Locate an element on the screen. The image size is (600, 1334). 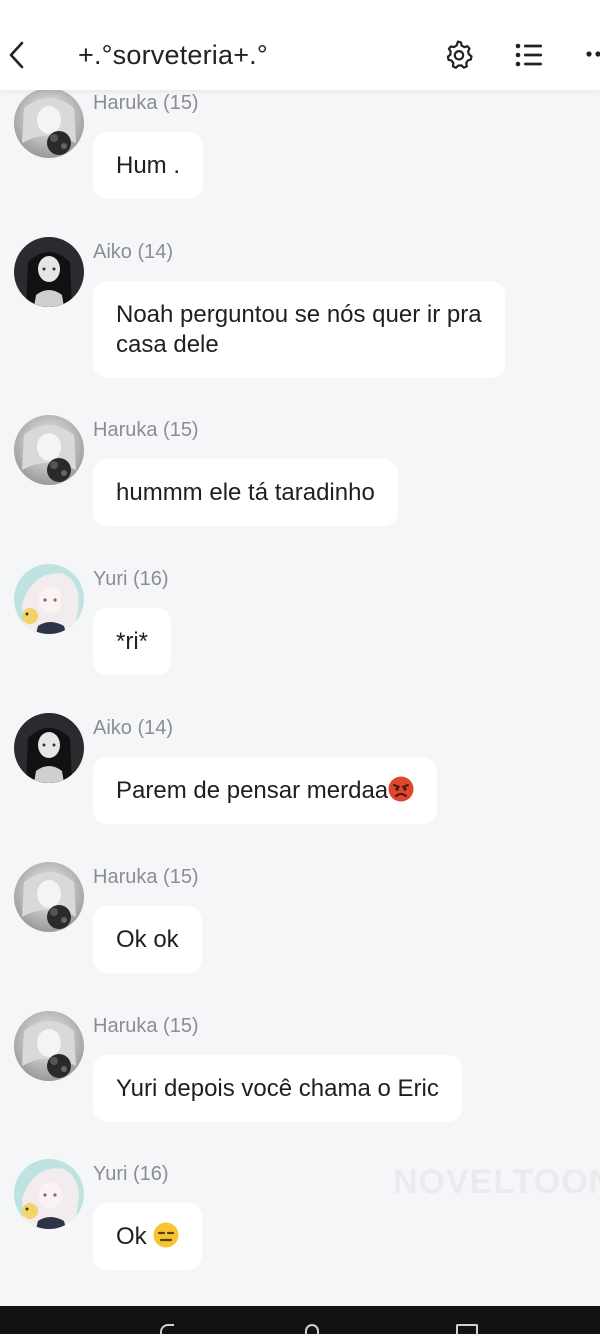
menu-list-button is located at coordinates (529, 55).